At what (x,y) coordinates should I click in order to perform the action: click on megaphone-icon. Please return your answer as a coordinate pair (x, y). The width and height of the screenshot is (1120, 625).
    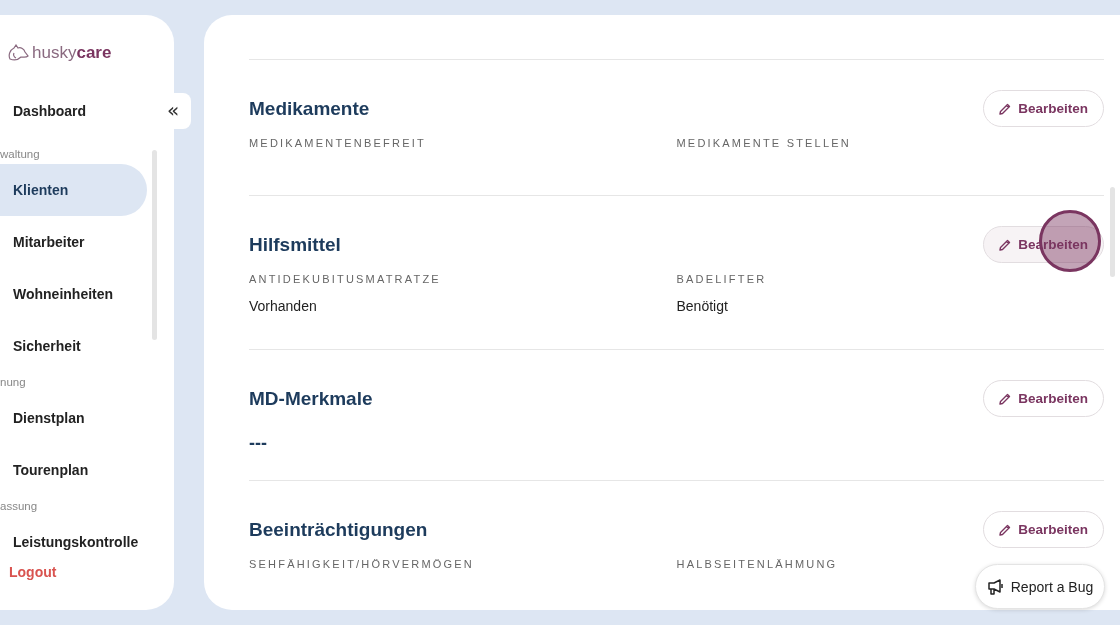
    Looking at the image, I should click on (995, 586).